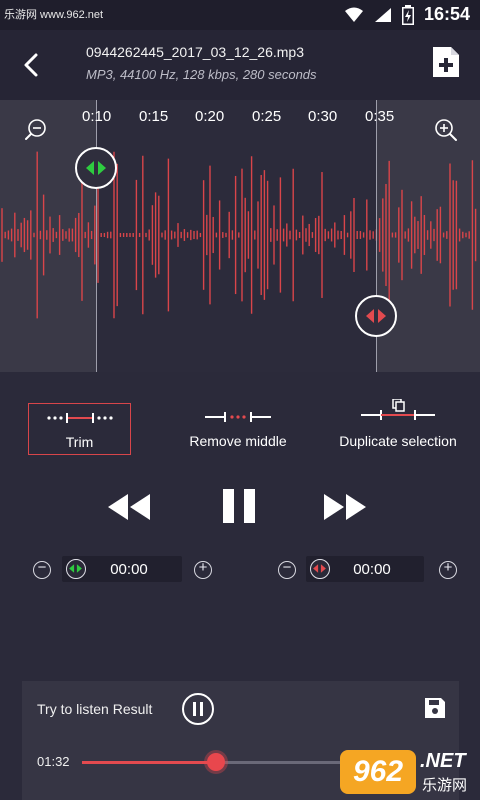  I want to click on end-plus-button: +, so click(448, 569).